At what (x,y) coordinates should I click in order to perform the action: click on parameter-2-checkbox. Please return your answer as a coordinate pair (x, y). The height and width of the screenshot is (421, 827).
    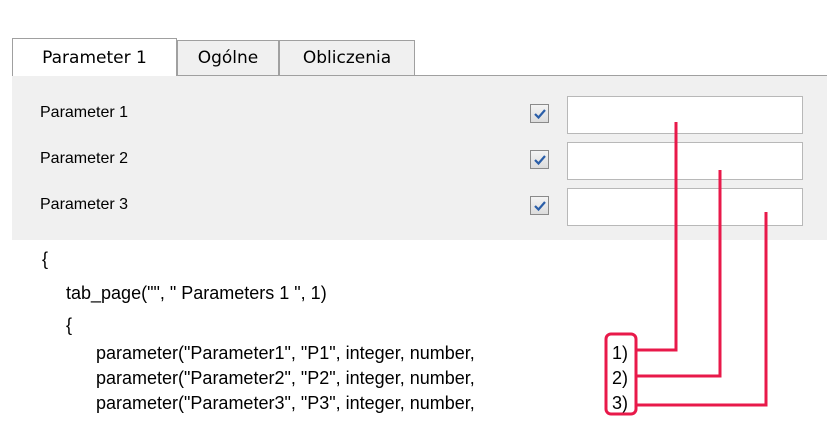
    Looking at the image, I should click on (539, 159).